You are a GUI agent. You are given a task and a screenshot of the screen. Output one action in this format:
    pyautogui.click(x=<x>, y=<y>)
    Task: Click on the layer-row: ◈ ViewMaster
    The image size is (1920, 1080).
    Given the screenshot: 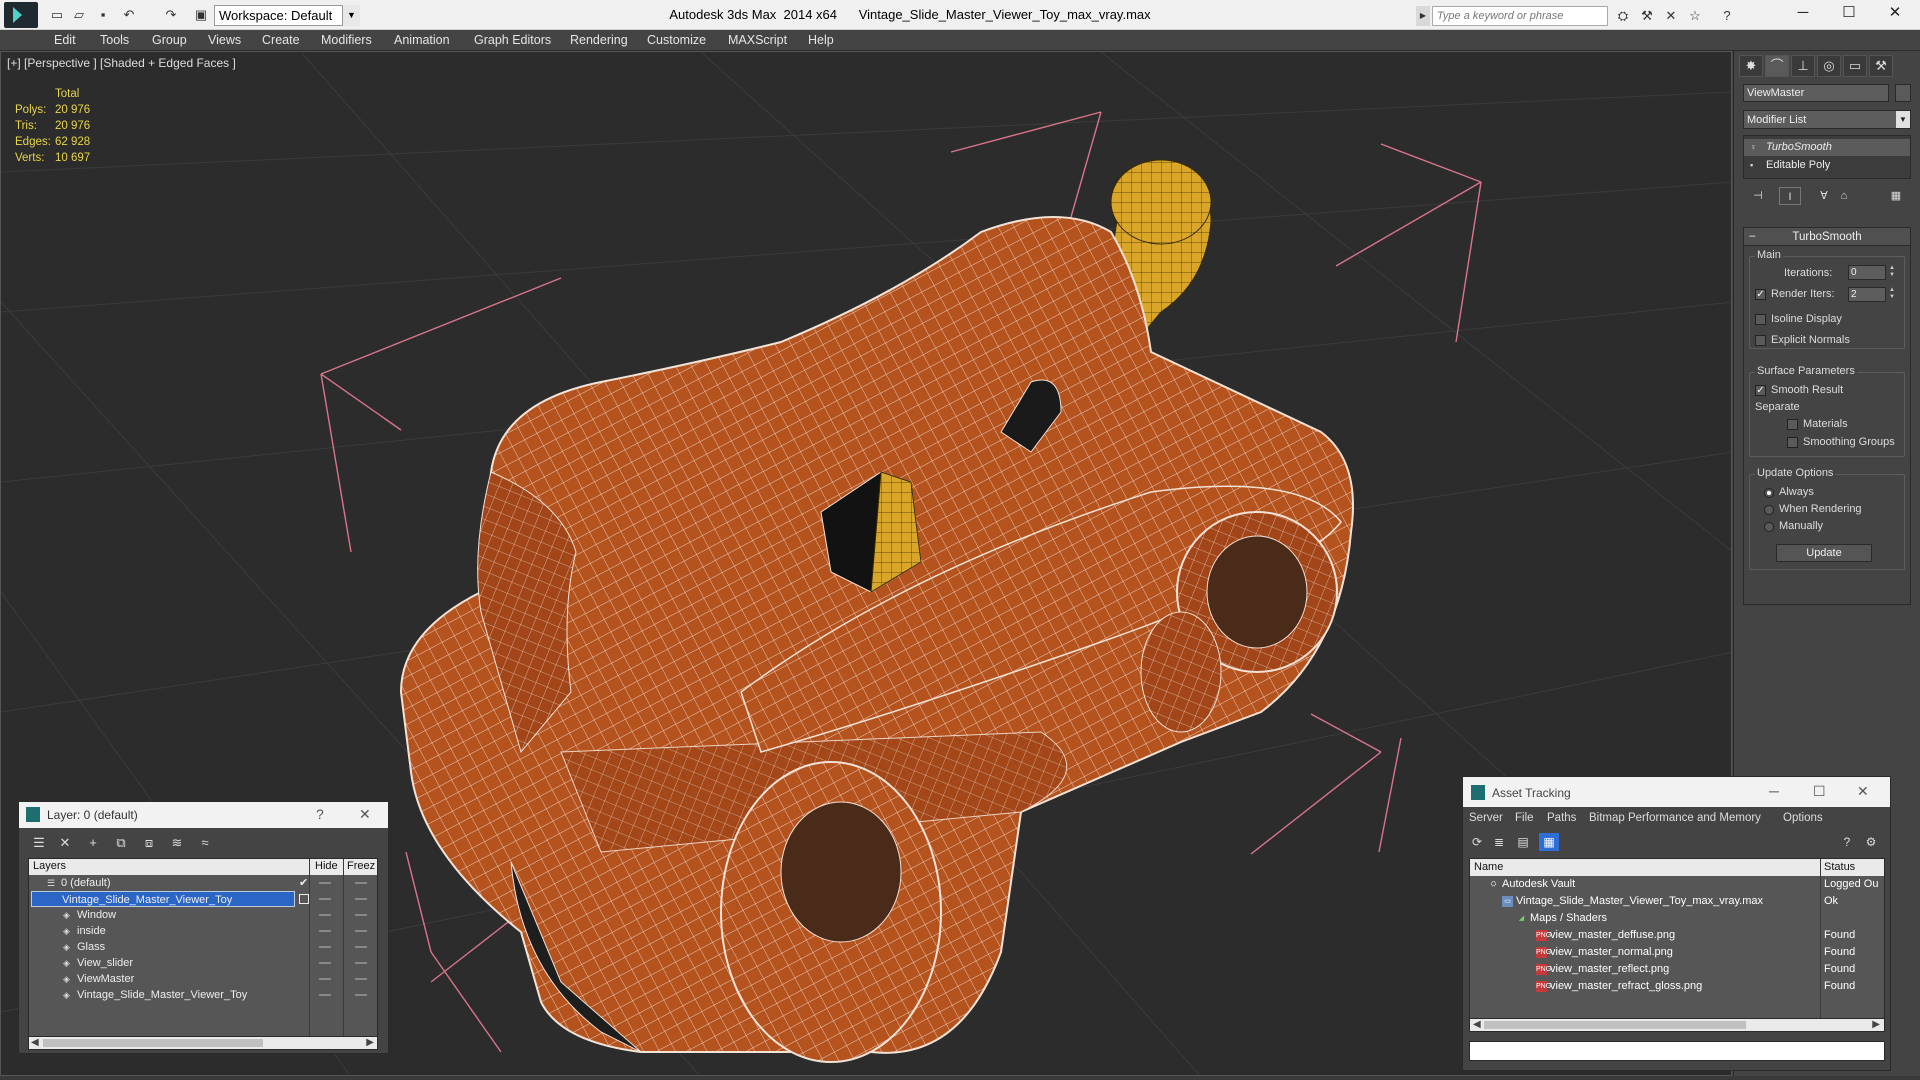 What is the action you would take?
    pyautogui.click(x=203, y=979)
    